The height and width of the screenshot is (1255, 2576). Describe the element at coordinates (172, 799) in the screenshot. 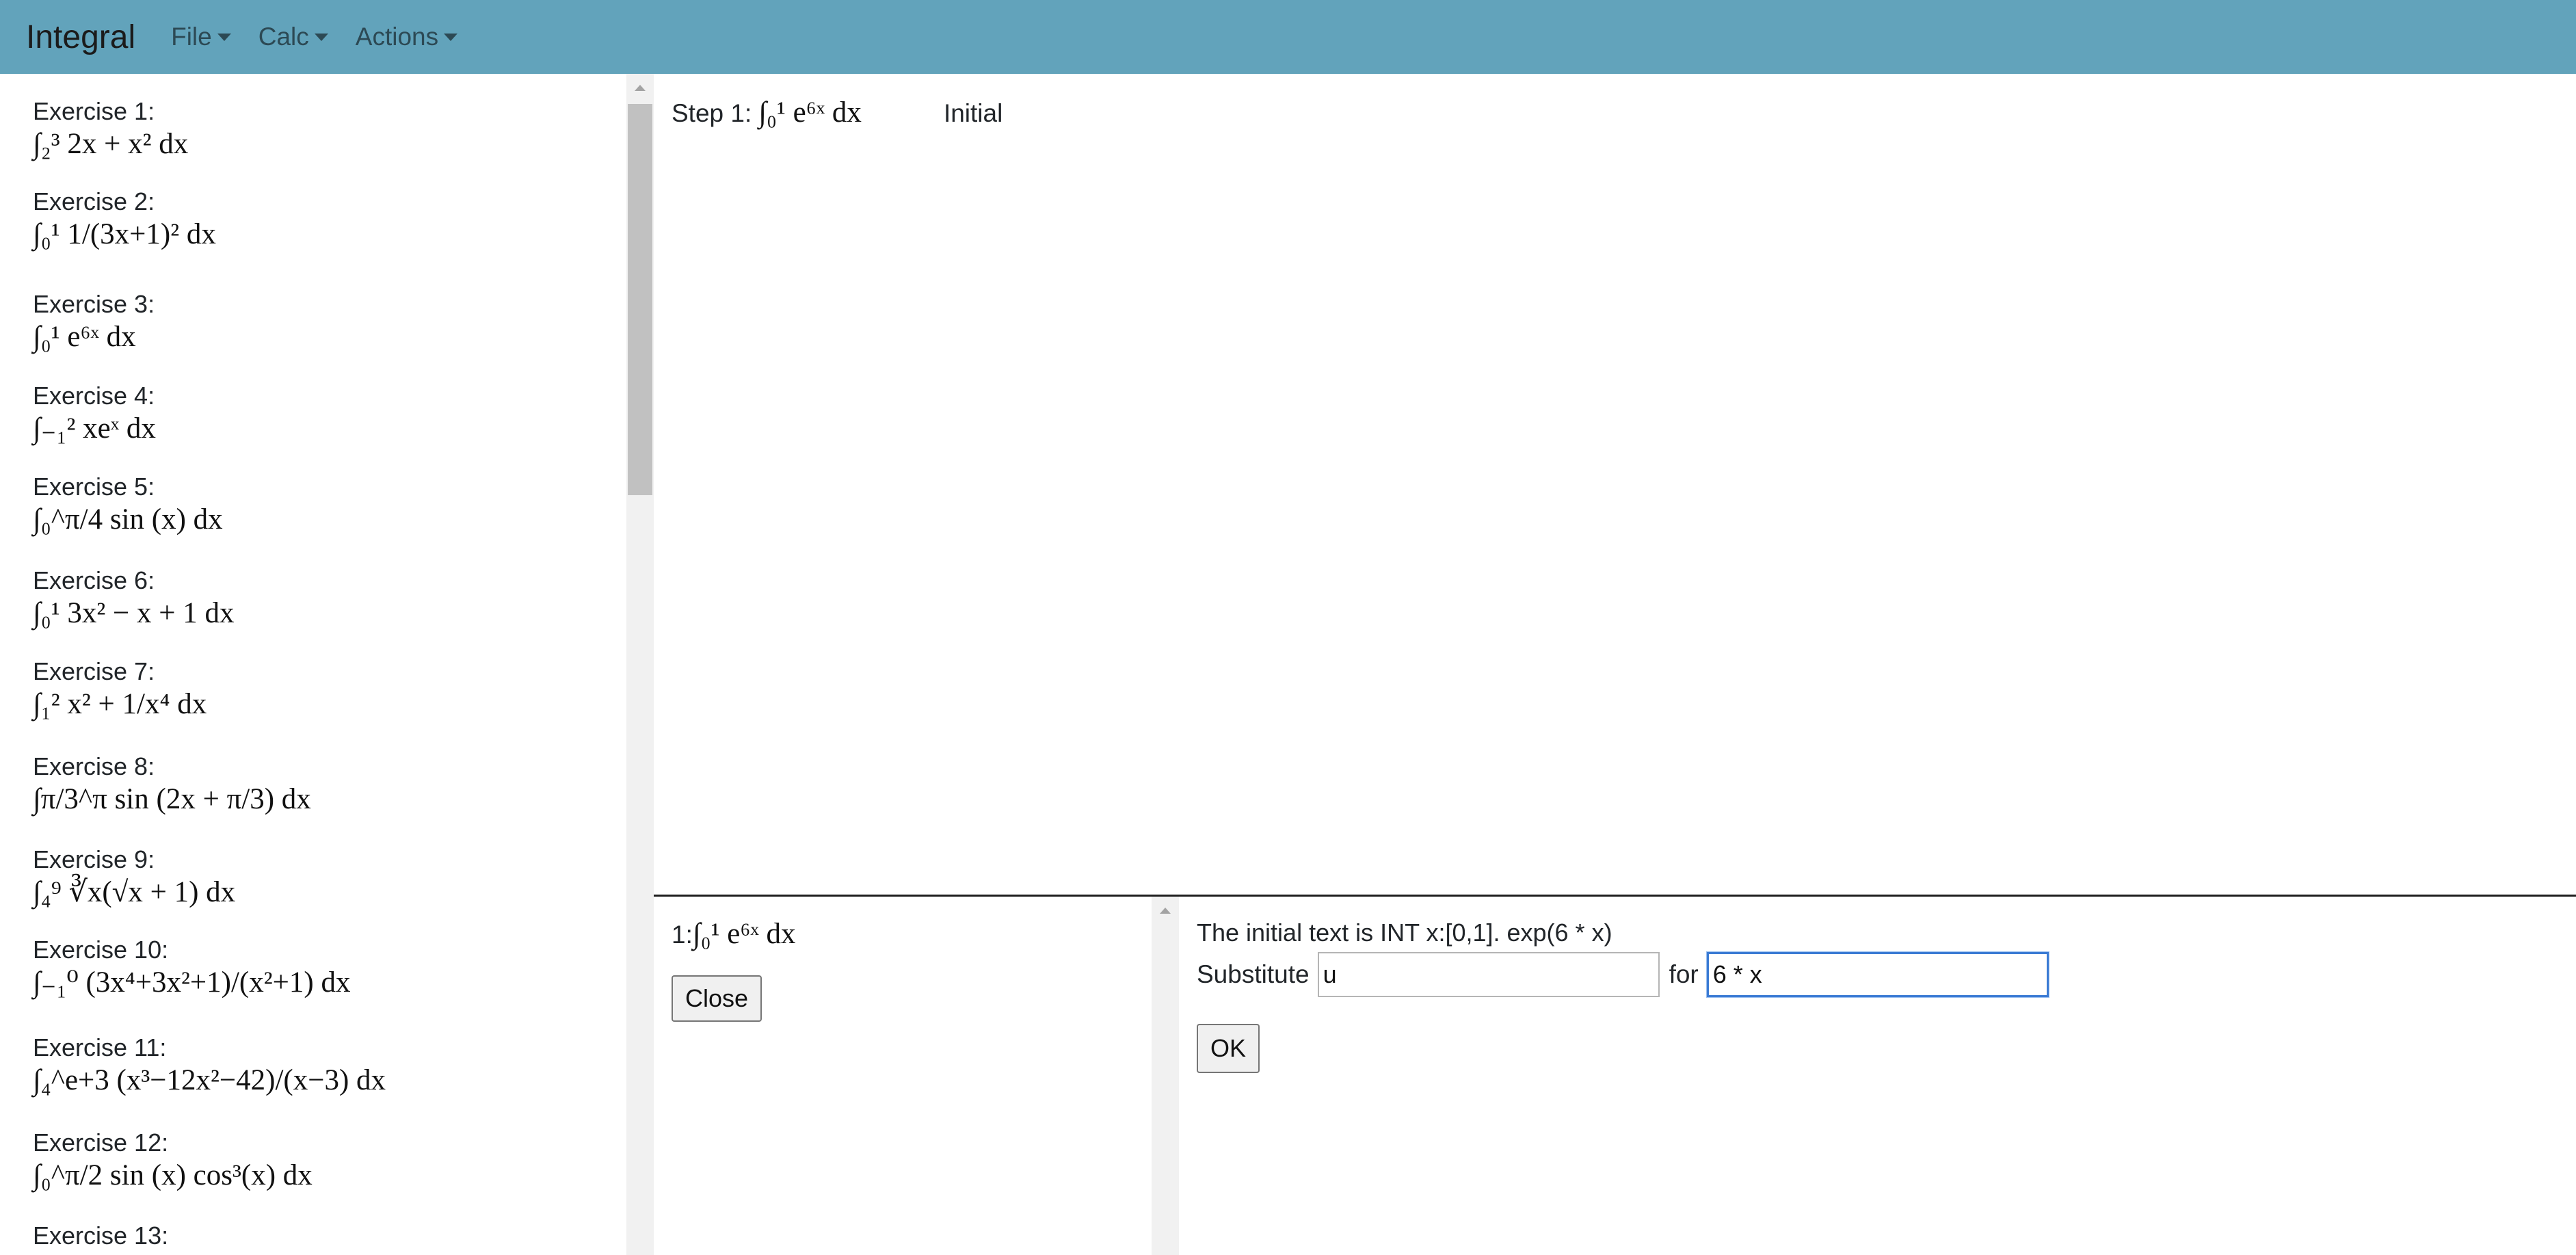

I see `exercise-expression: ∫π/3^π sin (2x + π/3) dx` at that location.